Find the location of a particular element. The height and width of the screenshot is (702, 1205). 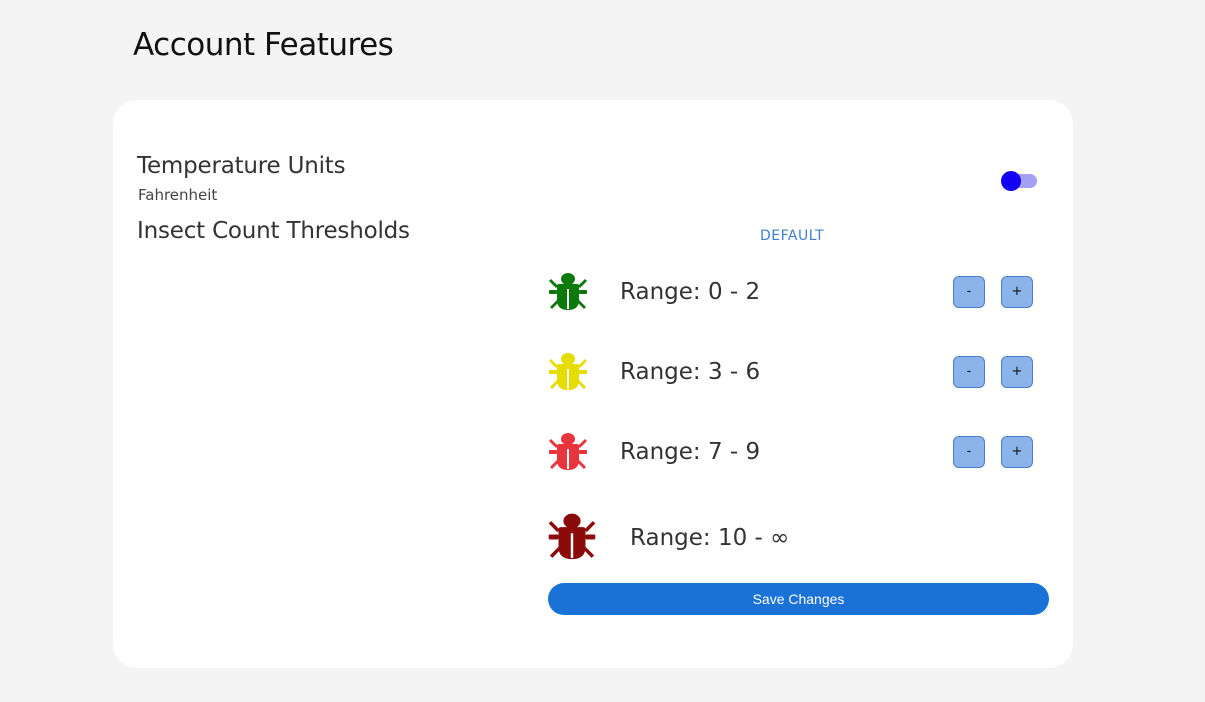

range-label: Range: 0 - 2 is located at coordinates (690, 292).